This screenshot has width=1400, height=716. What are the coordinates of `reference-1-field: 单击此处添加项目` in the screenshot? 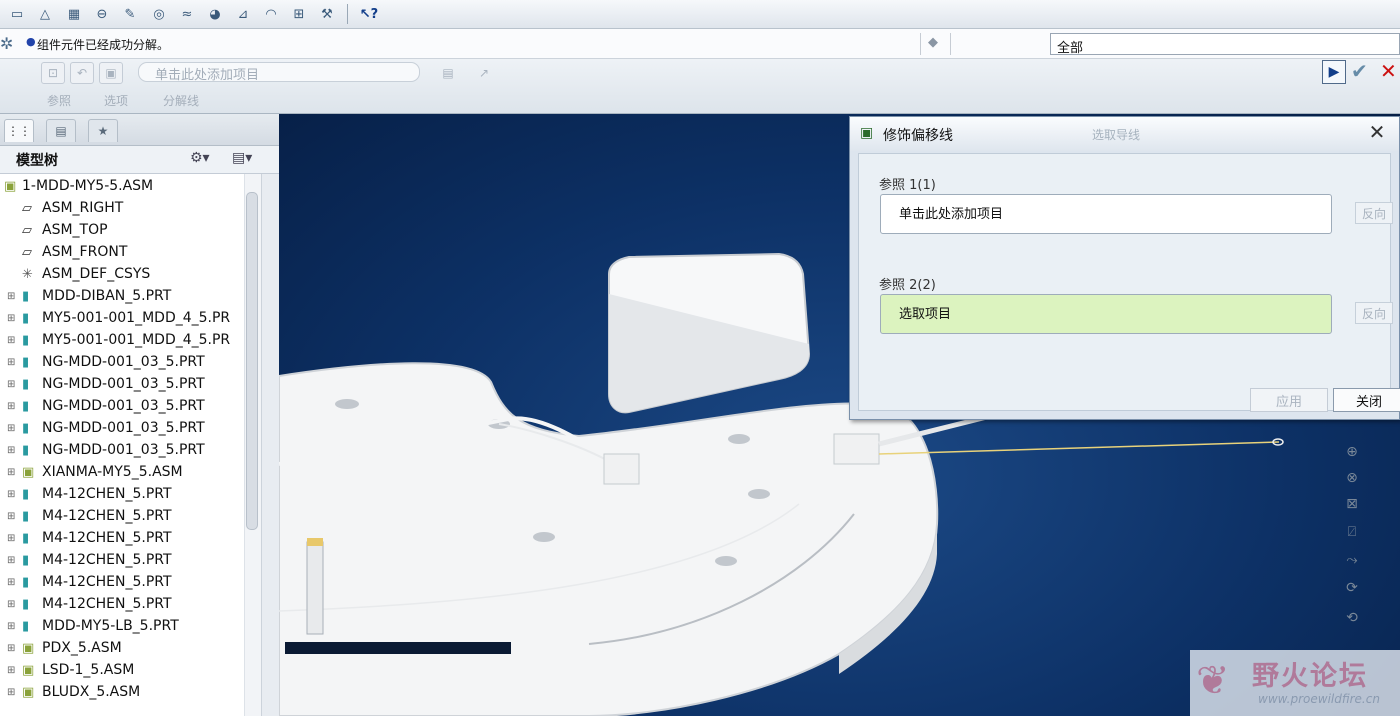 It's located at (1106, 214).